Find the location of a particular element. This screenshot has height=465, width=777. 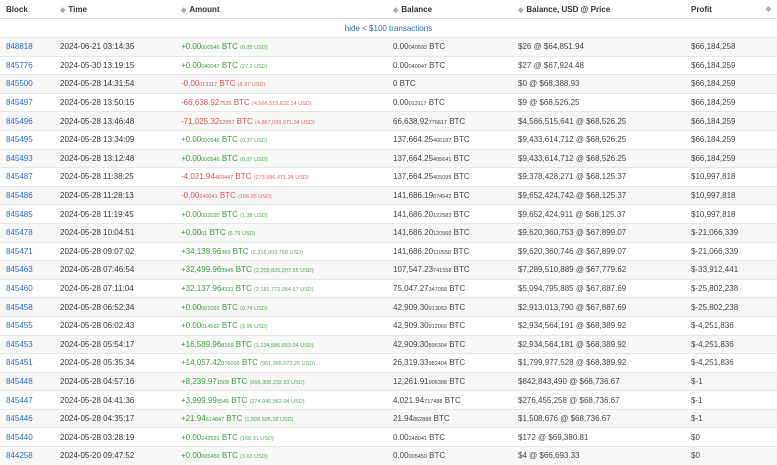

balance-digits: 013117 is located at coordinates (417, 104).